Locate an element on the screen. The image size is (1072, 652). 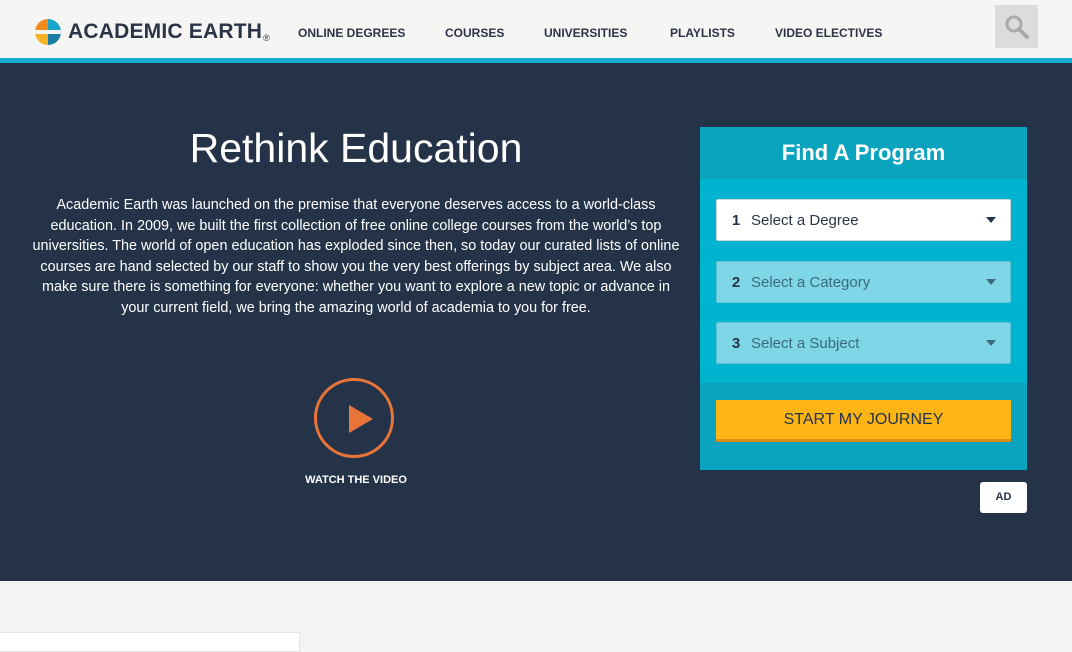
play-video-button is located at coordinates (354, 418).